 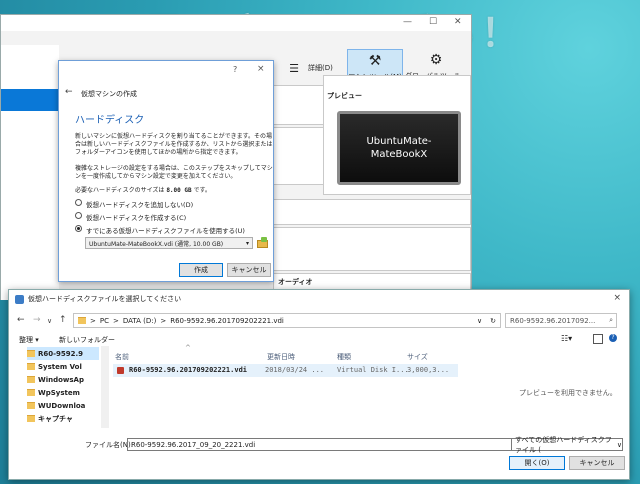 I want to click on radio-no-disk, so click(x=78, y=202).